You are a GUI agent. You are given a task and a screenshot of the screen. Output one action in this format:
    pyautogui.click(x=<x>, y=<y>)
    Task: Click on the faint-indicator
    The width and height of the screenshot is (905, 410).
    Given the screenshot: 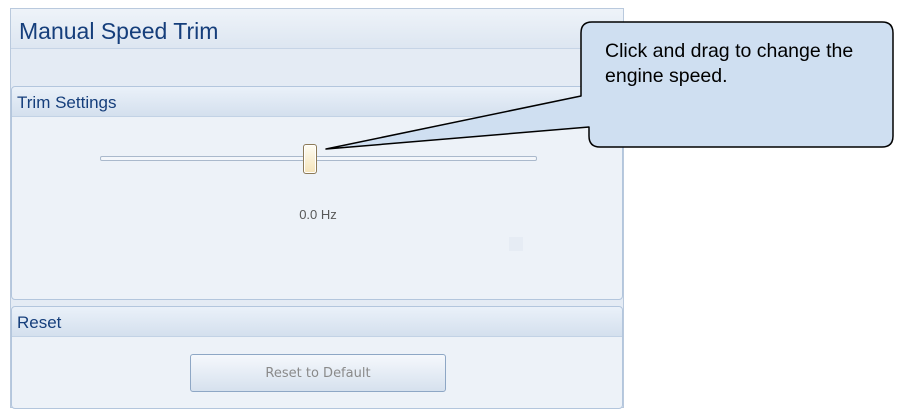 What is the action you would take?
    pyautogui.click(x=516, y=244)
    